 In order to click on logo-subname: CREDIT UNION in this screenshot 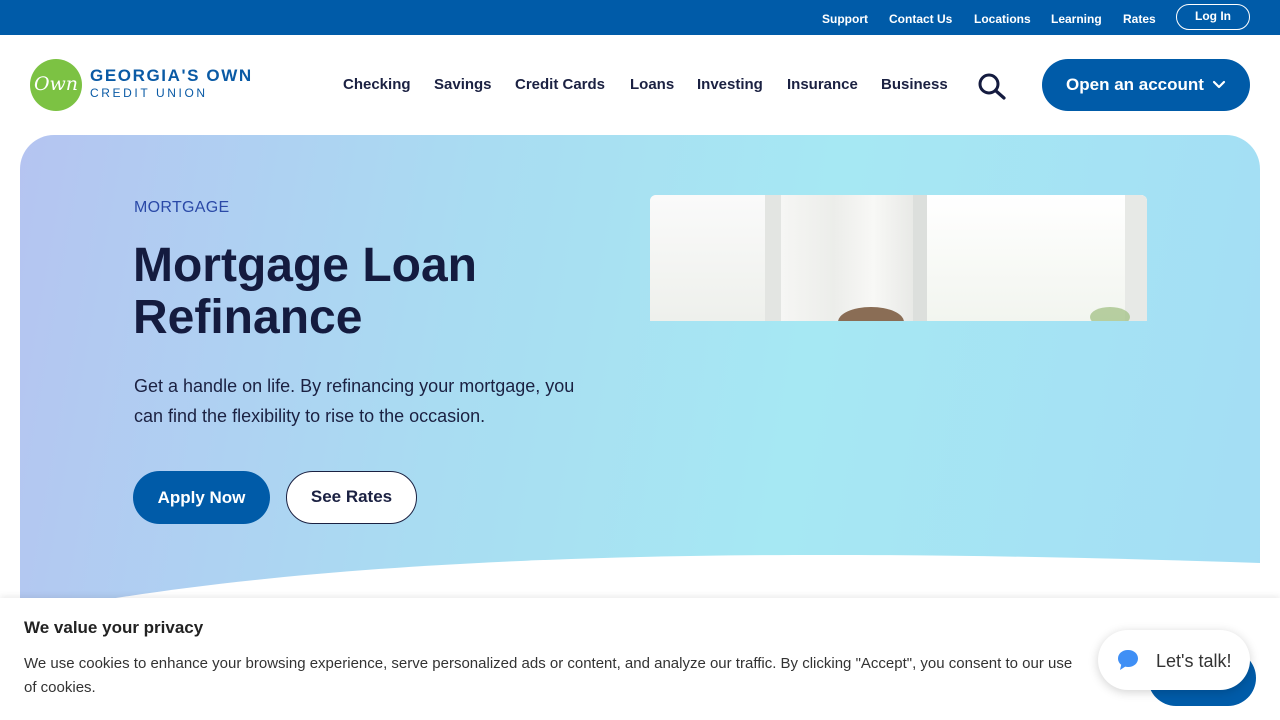, I will do `click(149, 93)`.